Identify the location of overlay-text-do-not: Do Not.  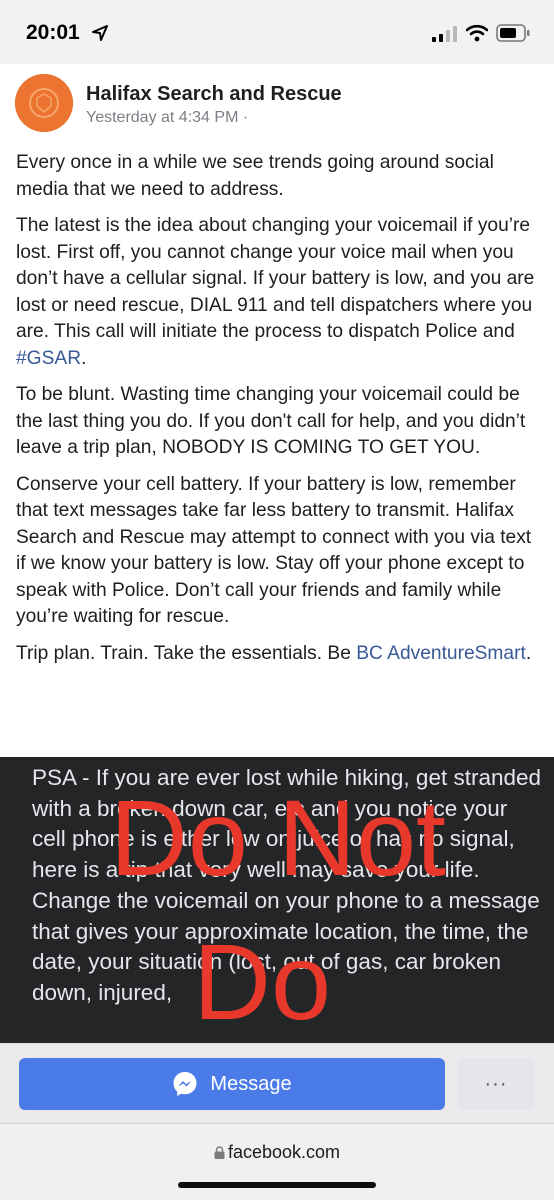
(278, 837).